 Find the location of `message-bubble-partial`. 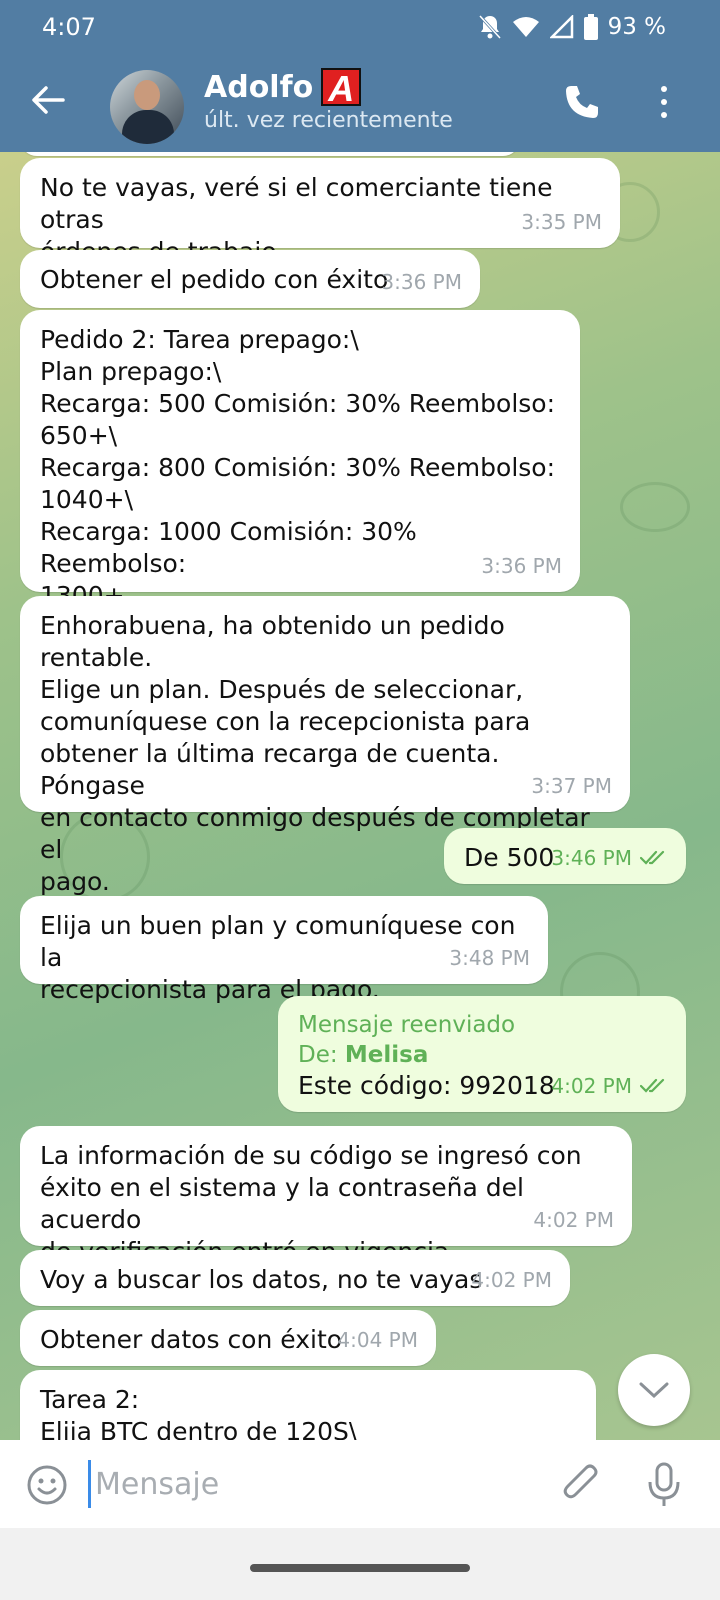

message-bubble-partial is located at coordinates (270, 154).